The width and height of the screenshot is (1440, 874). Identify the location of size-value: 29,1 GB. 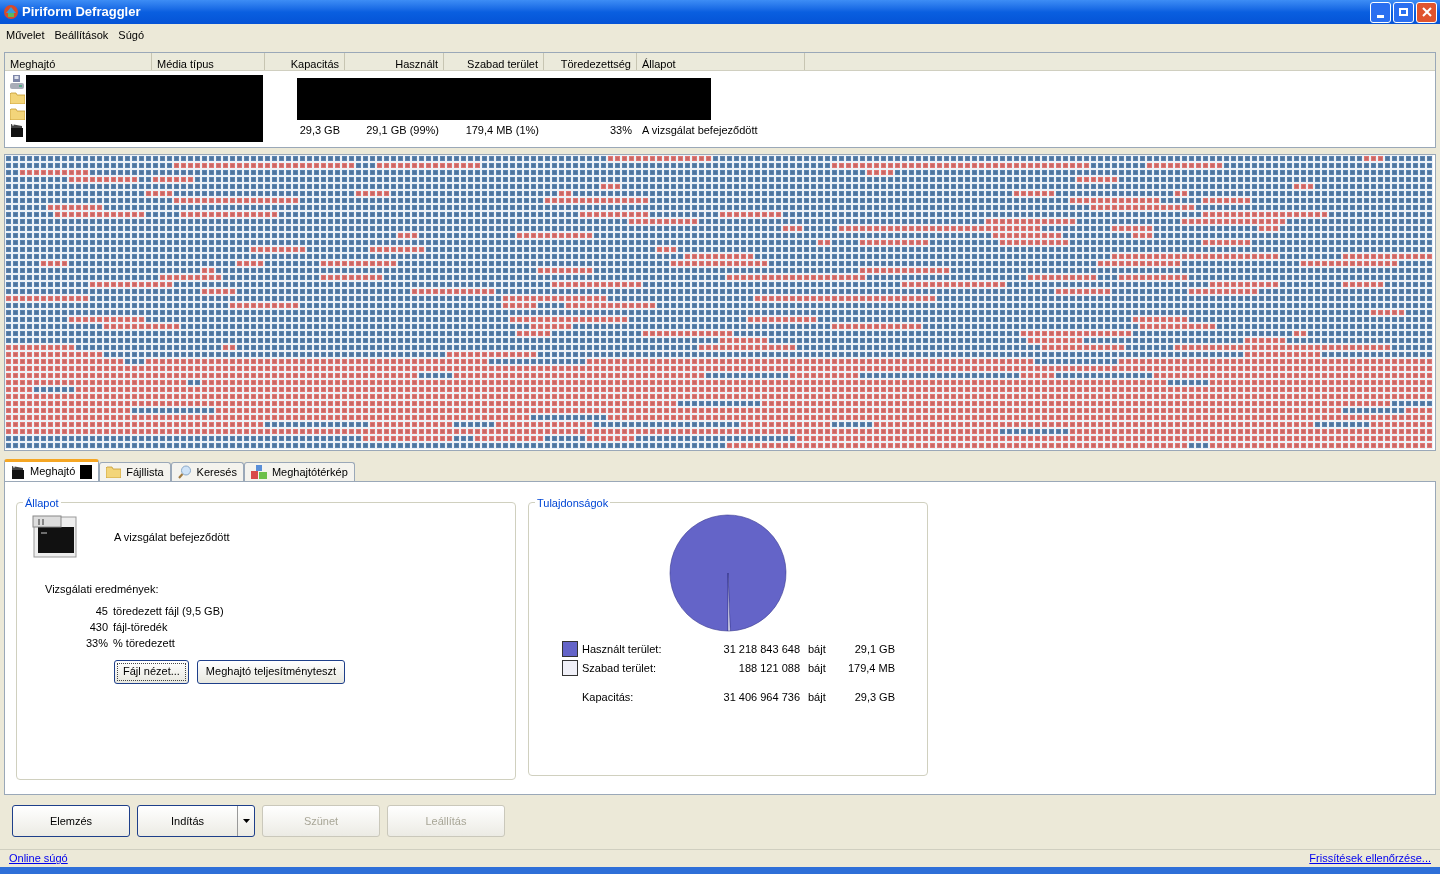
(874, 649).